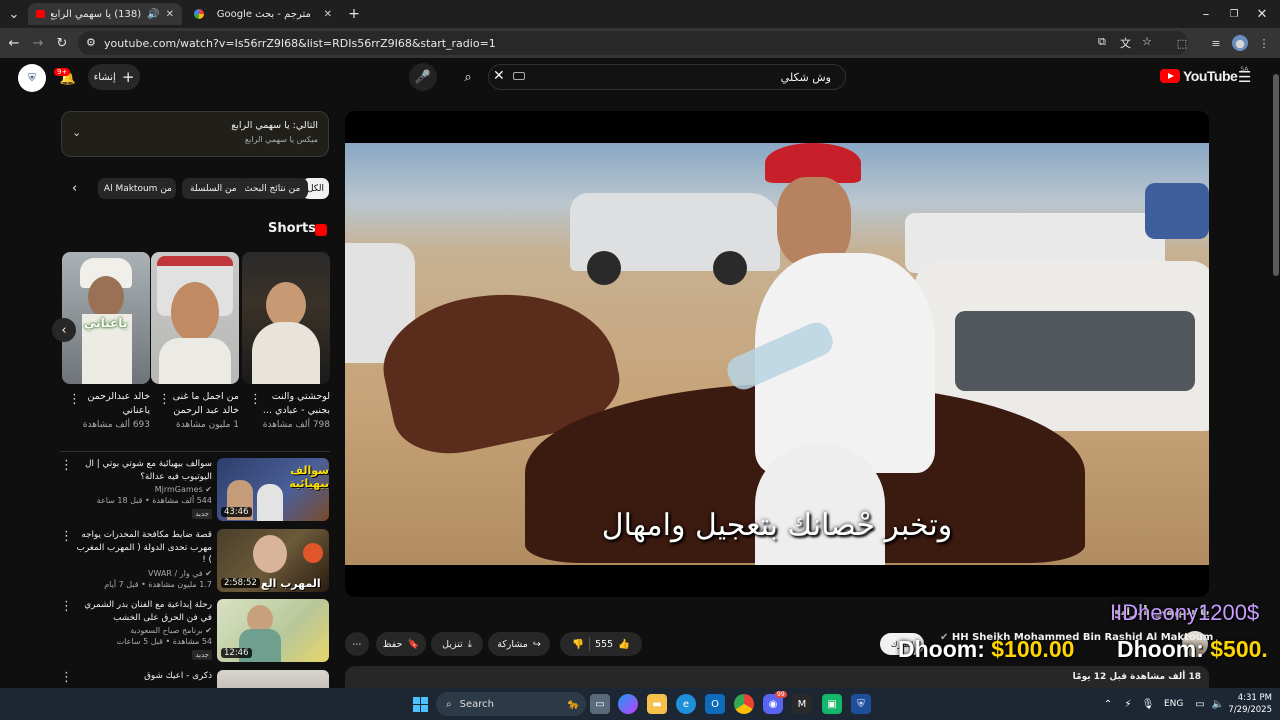 This screenshot has height=720, width=1280. What do you see at coordinates (1204, 75) in the screenshot?
I see `youtube-logo: YouTube SA` at bounding box center [1204, 75].